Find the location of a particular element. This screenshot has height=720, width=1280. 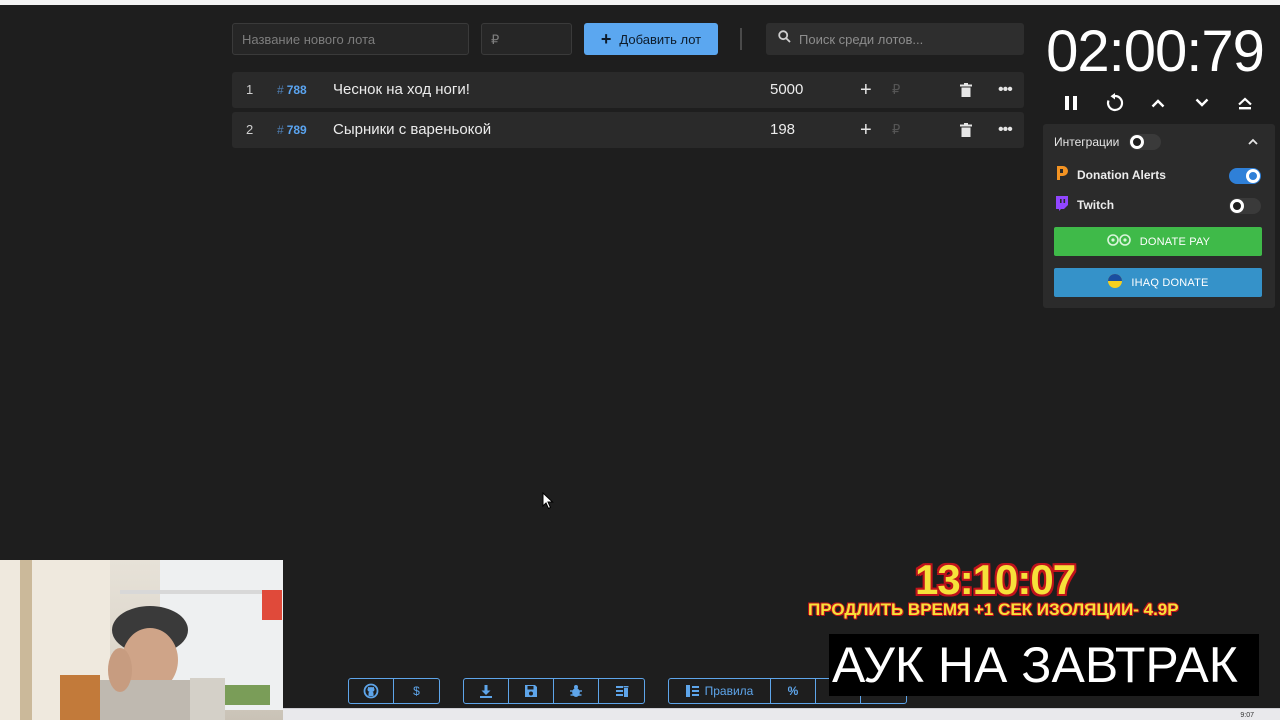

lot-search is located at coordinates (895, 39).